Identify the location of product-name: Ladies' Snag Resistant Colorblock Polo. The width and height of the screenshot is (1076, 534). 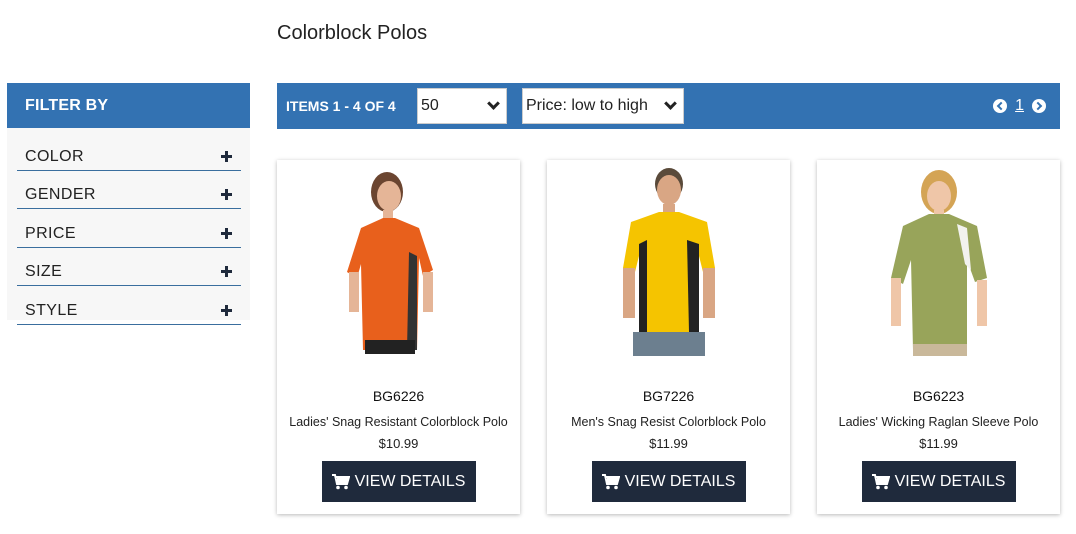
(398, 422).